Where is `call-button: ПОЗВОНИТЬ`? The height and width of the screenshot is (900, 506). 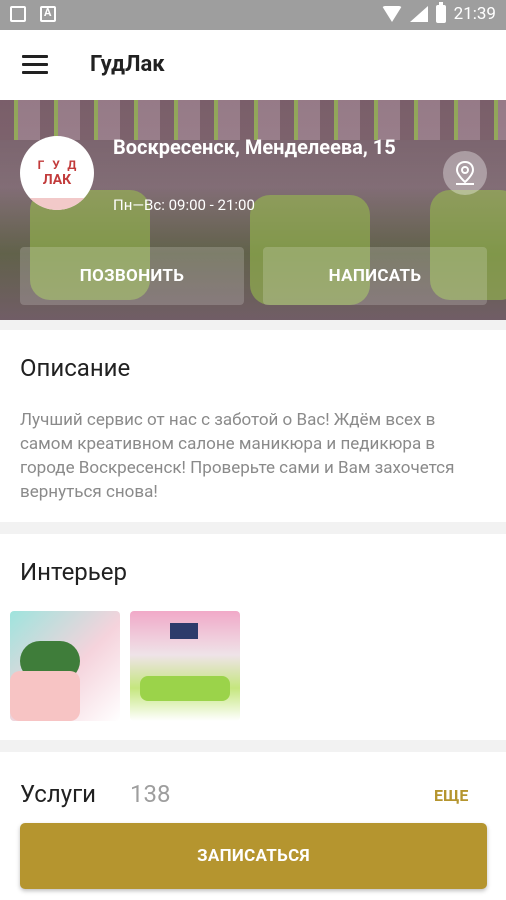 call-button: ПОЗВОНИТЬ is located at coordinates (132, 276).